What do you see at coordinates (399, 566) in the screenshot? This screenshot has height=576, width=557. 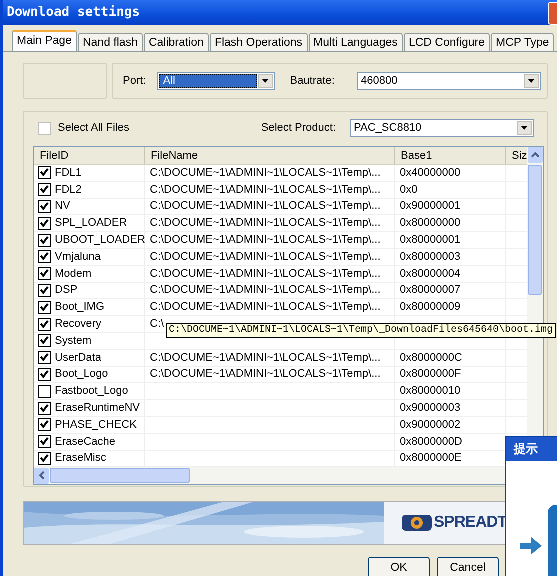 I see `dialog-button: OK` at bounding box center [399, 566].